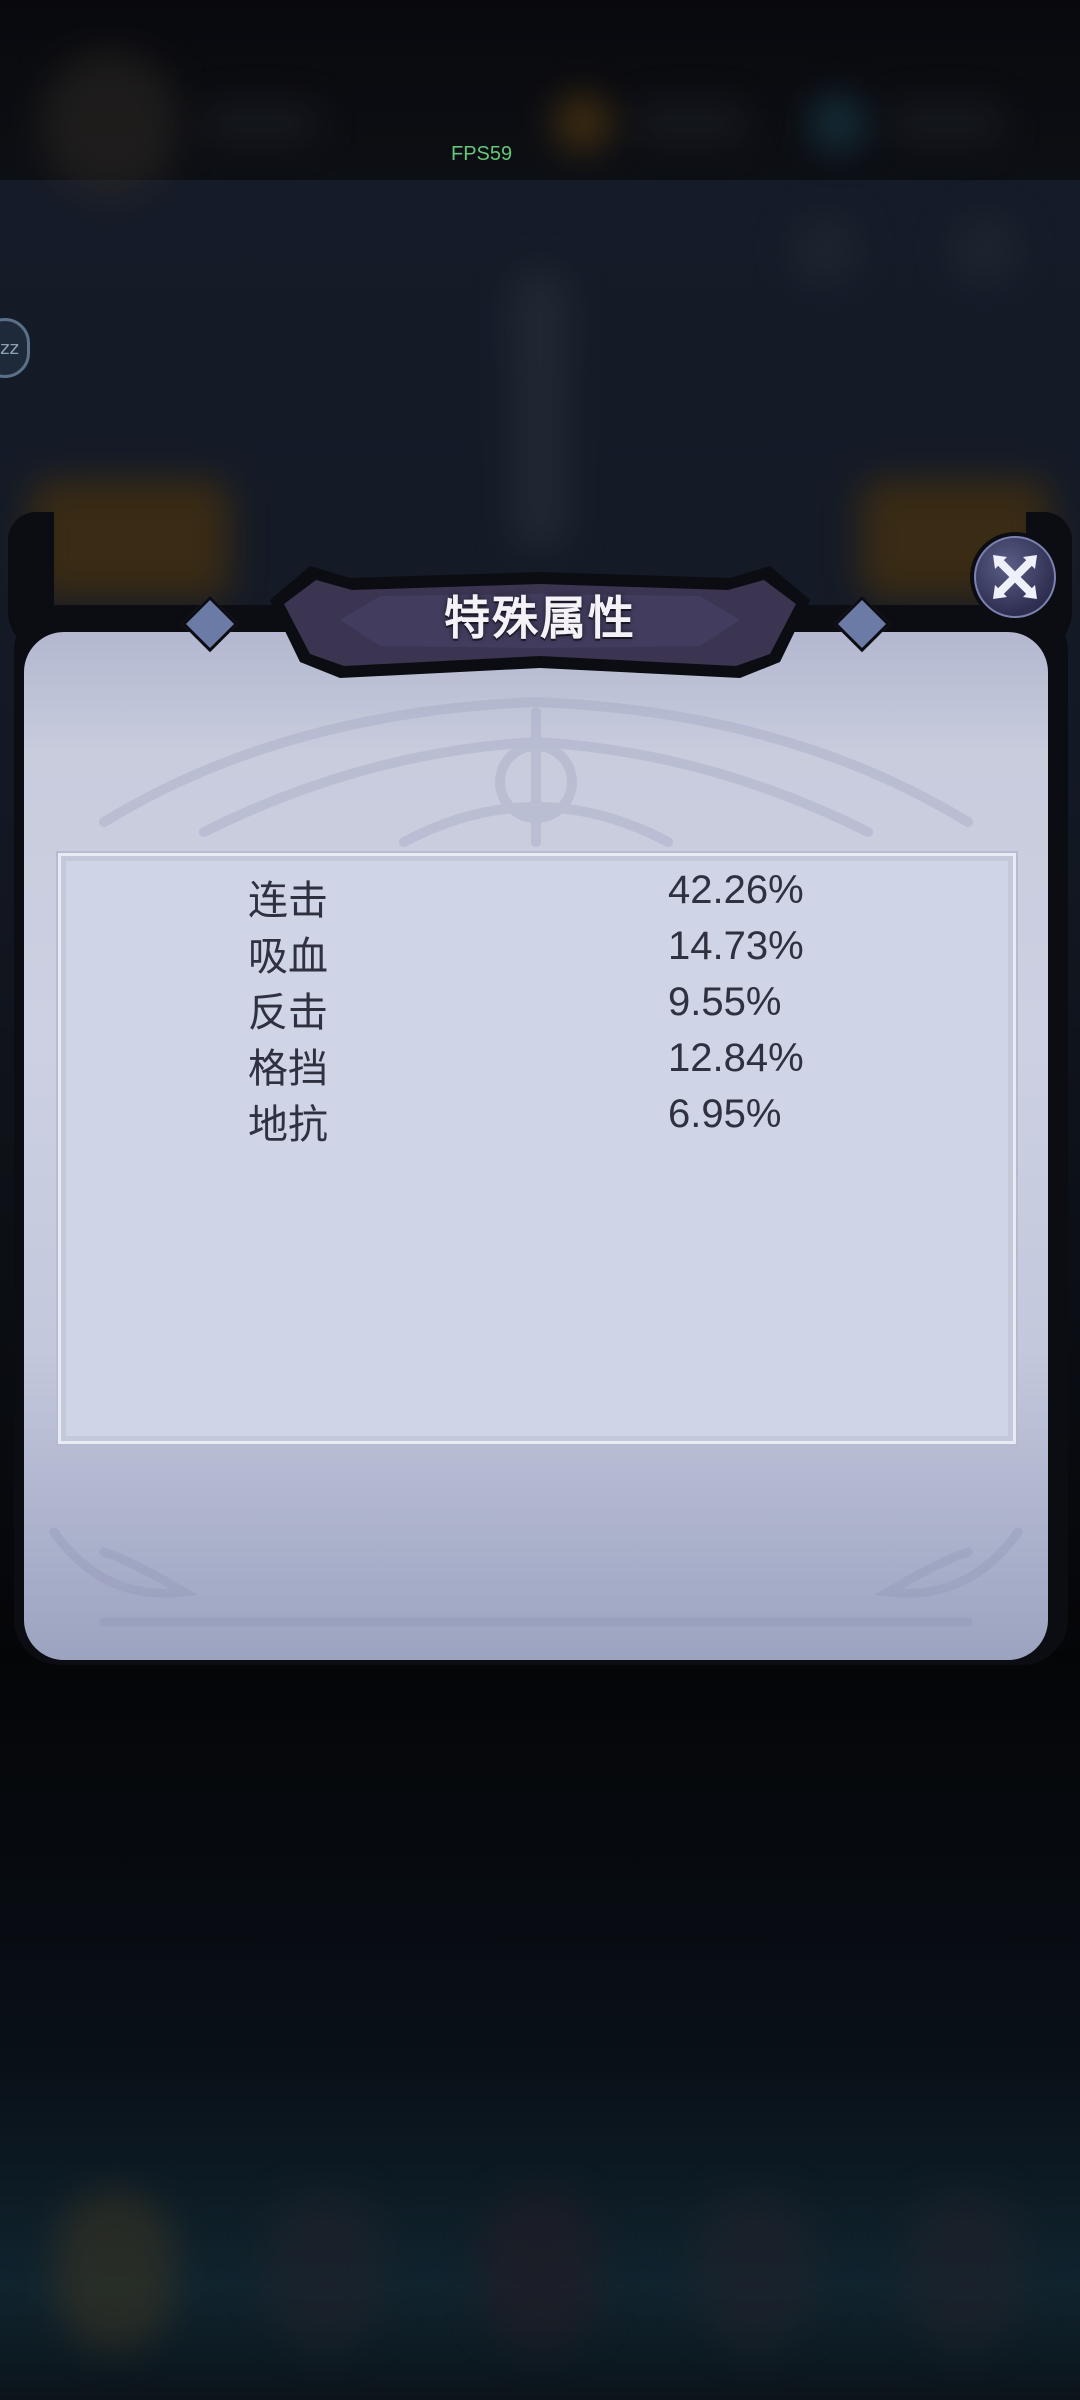 Image resolution: width=1080 pixels, height=2400 pixels. Describe the element at coordinates (548, 1064) in the screenshot. I see `stat-row-block: 格挡 12.84%` at that location.